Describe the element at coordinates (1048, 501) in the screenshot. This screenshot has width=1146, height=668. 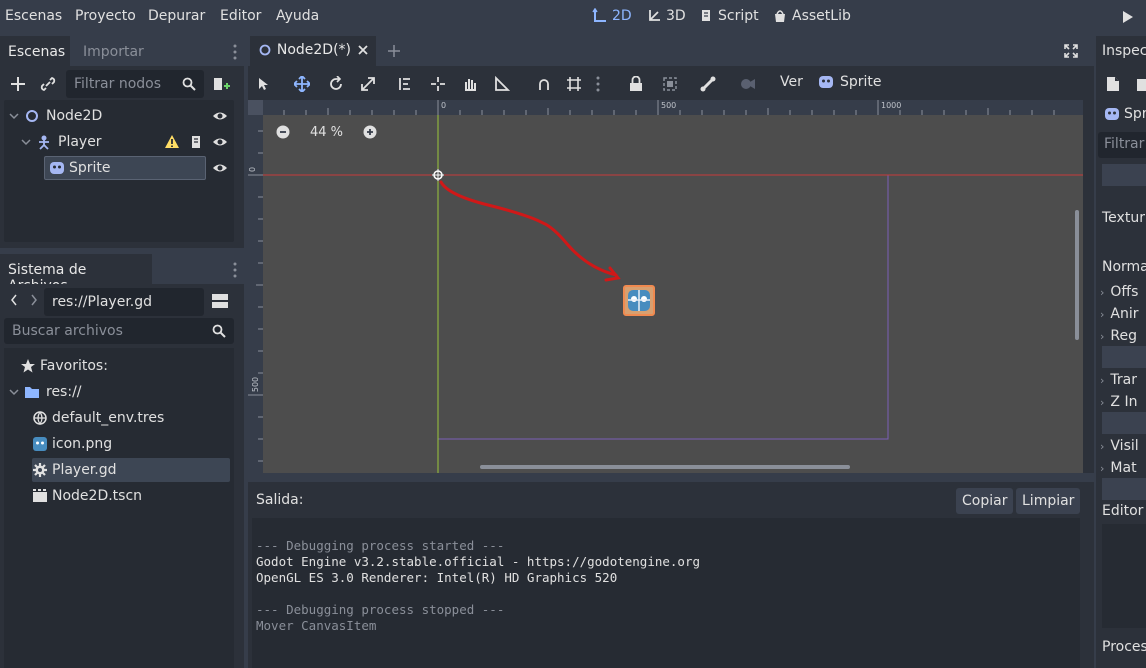
I see `clear-button: Limpiar` at that location.